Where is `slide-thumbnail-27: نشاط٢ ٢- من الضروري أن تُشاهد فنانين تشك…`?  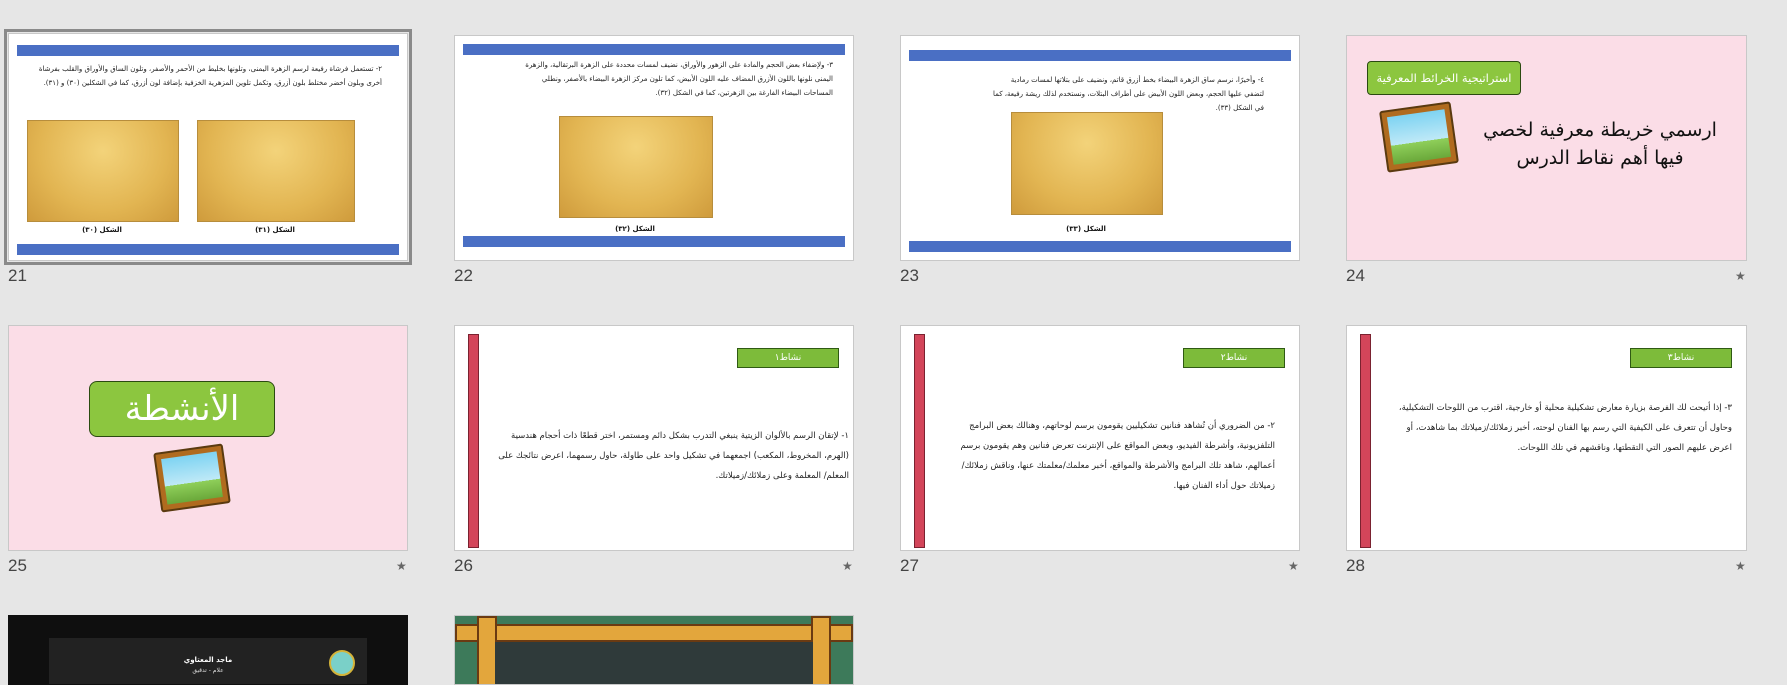
slide-thumbnail-27: نشاط٢ ٢- من الضروري أن تُشاهد فنانين تشك… is located at coordinates (1100, 438).